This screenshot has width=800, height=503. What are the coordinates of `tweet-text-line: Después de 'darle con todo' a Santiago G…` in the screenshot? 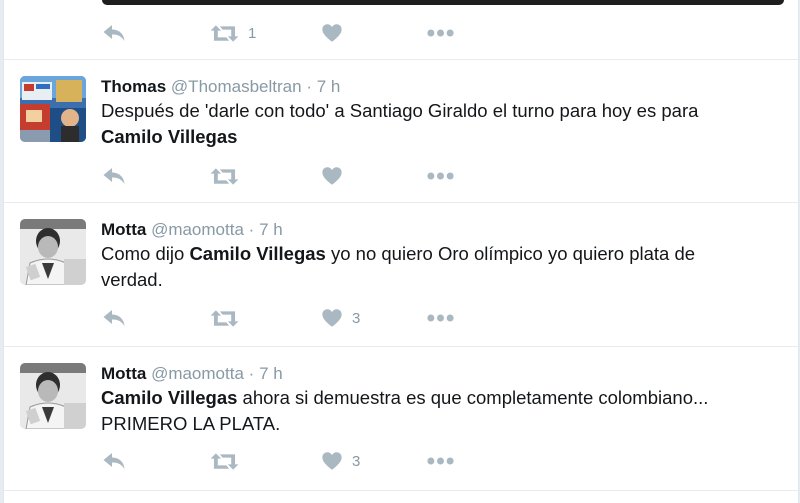 It's located at (400, 110).